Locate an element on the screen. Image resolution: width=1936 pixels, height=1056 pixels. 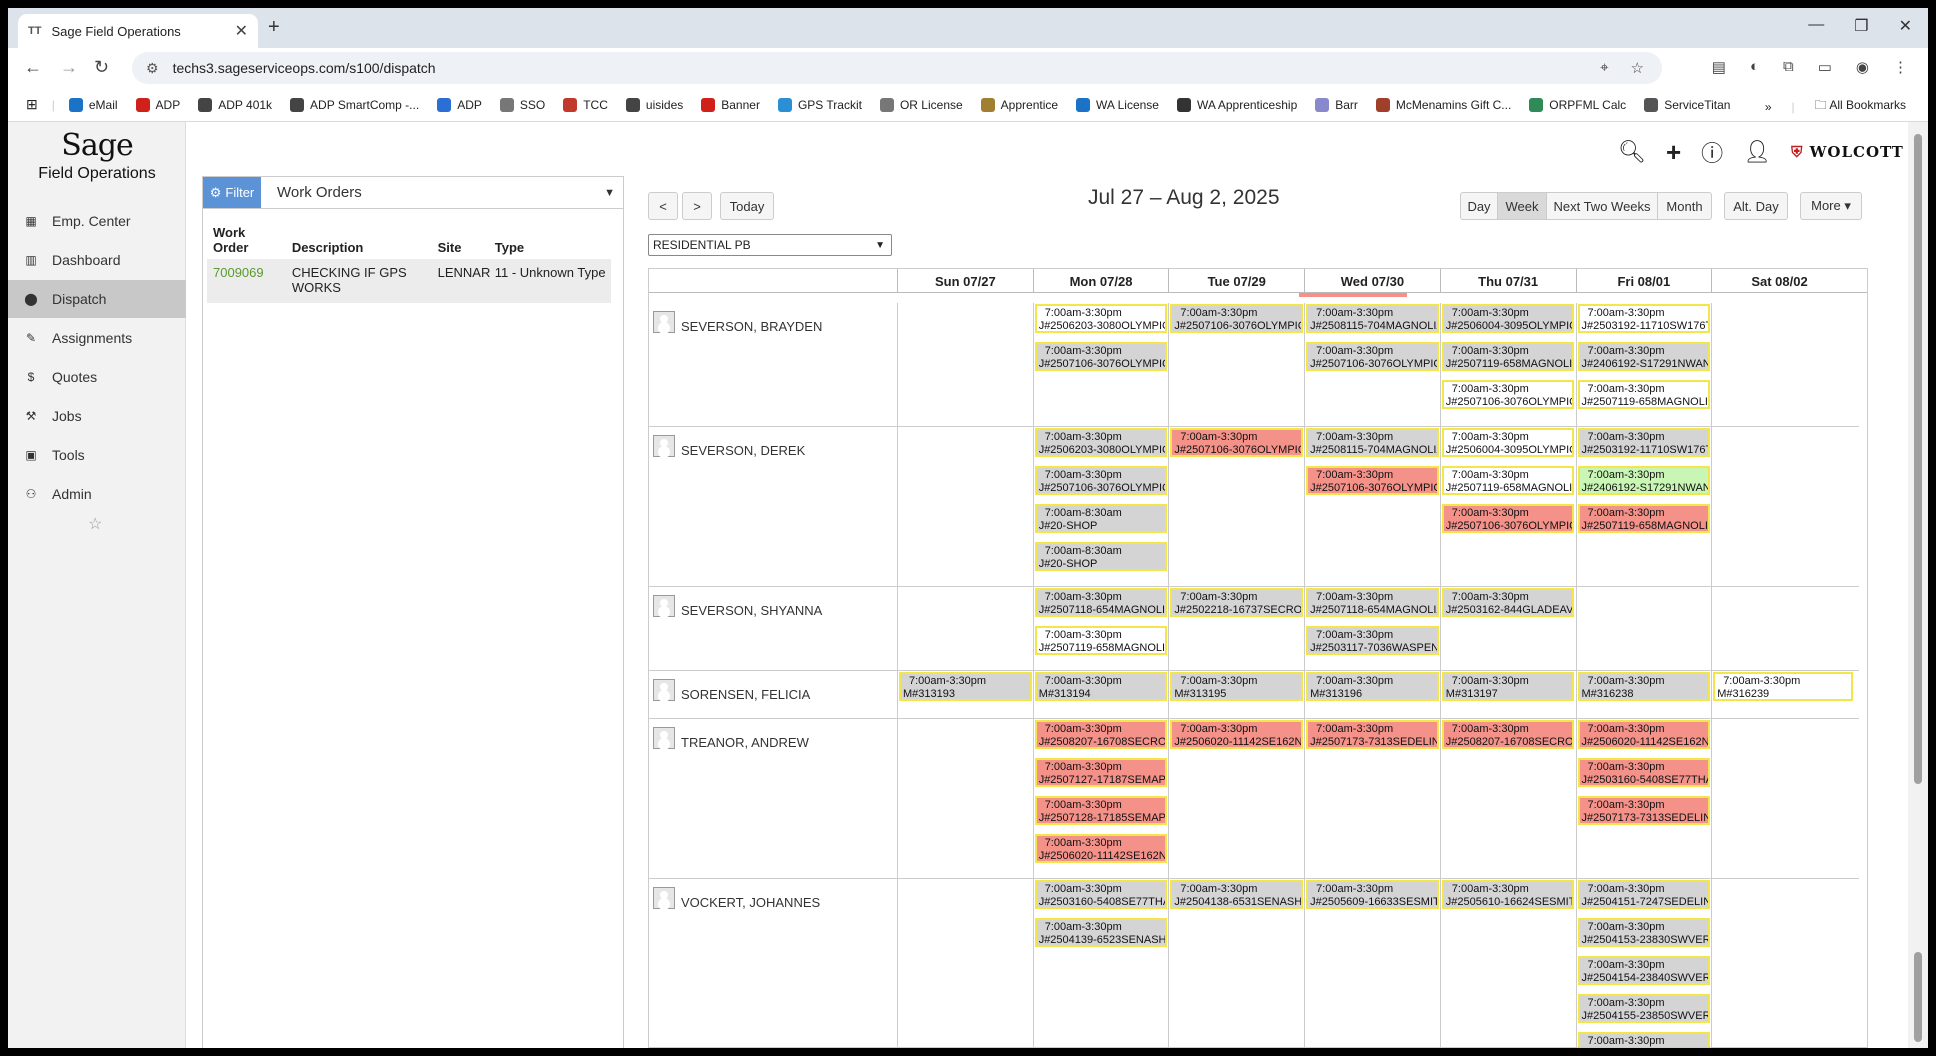
bookmark-item: GPS Trackit is located at coordinates (819, 104).